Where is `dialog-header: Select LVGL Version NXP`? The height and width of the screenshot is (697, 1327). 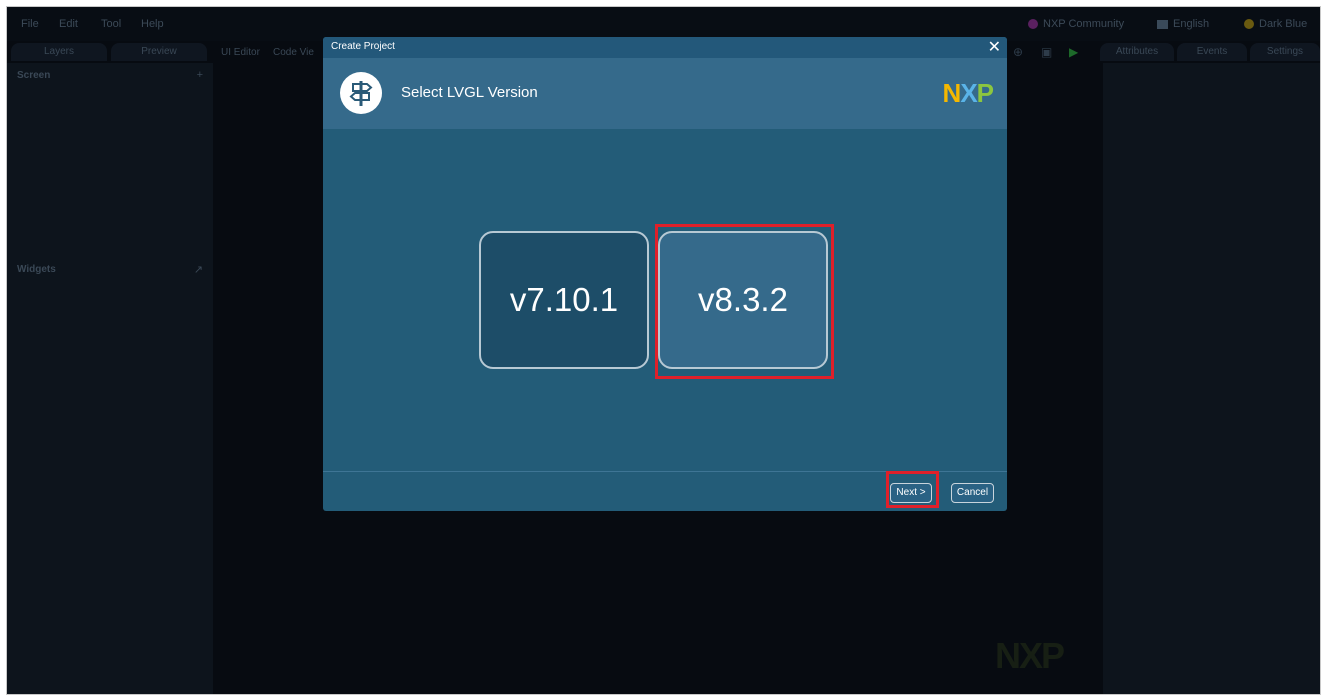
dialog-header: Select LVGL Version NXP is located at coordinates (665, 93).